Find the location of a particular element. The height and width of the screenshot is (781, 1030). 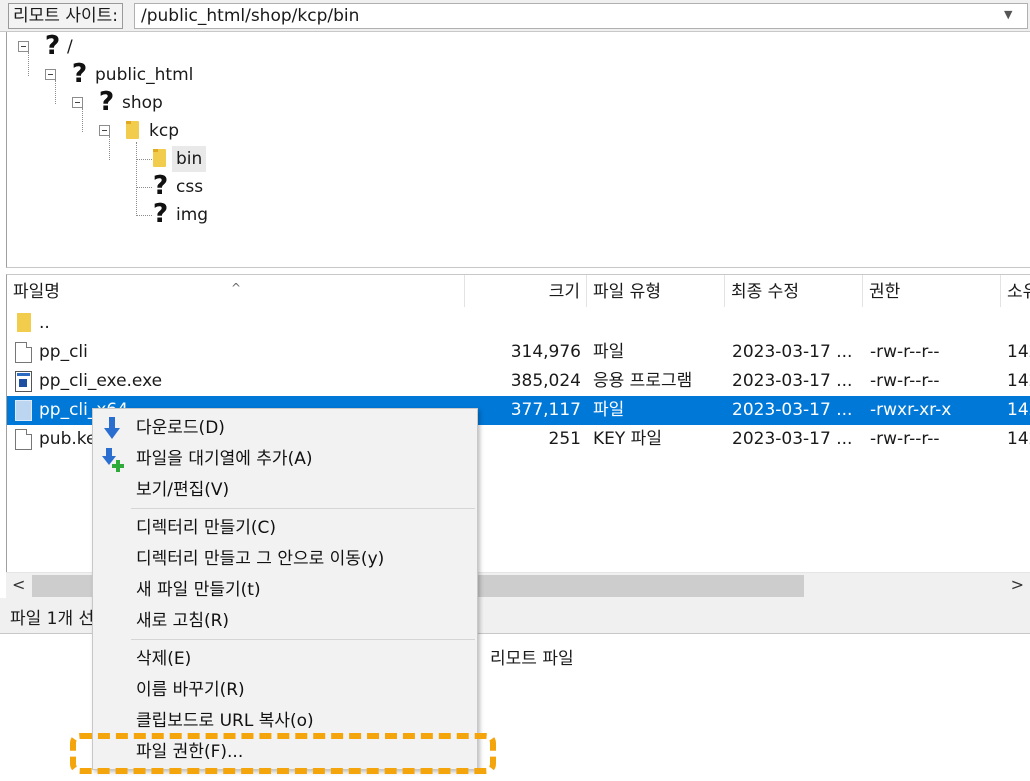

menu-item-create-directory: 디렉터리 만들기(C) is located at coordinates (285, 528).